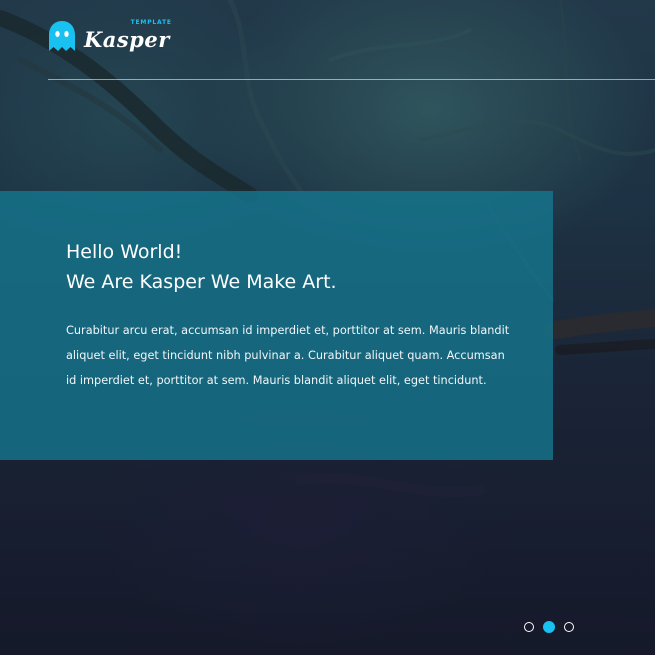 This screenshot has height=655, width=655. Describe the element at coordinates (201, 282) in the screenshot. I see `hero-title-line-2: We Are Kasper We Make Art.` at that location.